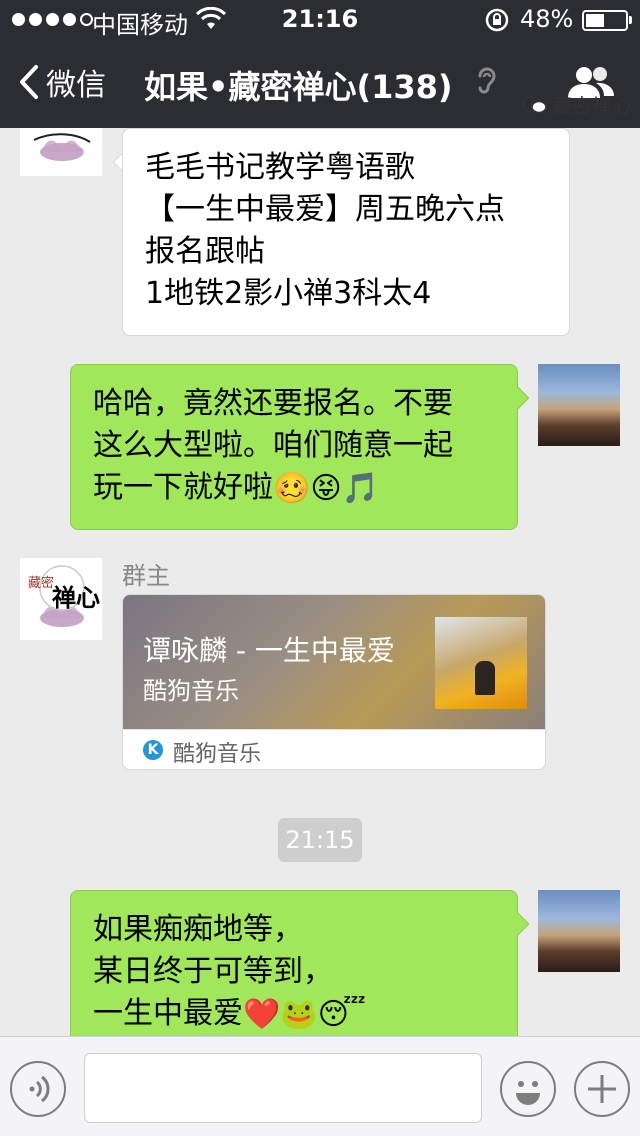 This screenshot has height=1136, width=640. I want to click on heart-emoji: ❤️, so click(262, 1014).